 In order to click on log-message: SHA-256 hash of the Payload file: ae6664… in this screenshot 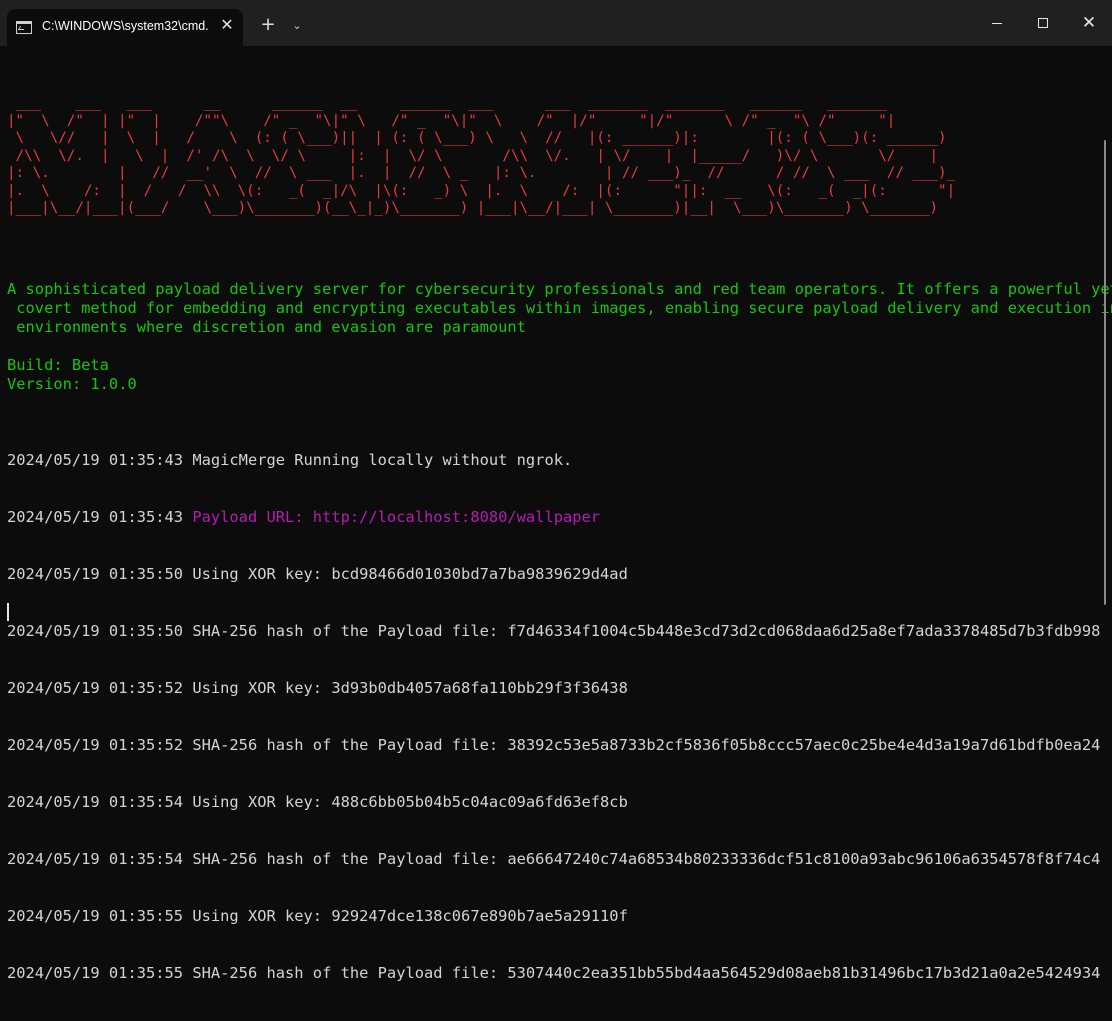, I will do `click(646, 859)`.